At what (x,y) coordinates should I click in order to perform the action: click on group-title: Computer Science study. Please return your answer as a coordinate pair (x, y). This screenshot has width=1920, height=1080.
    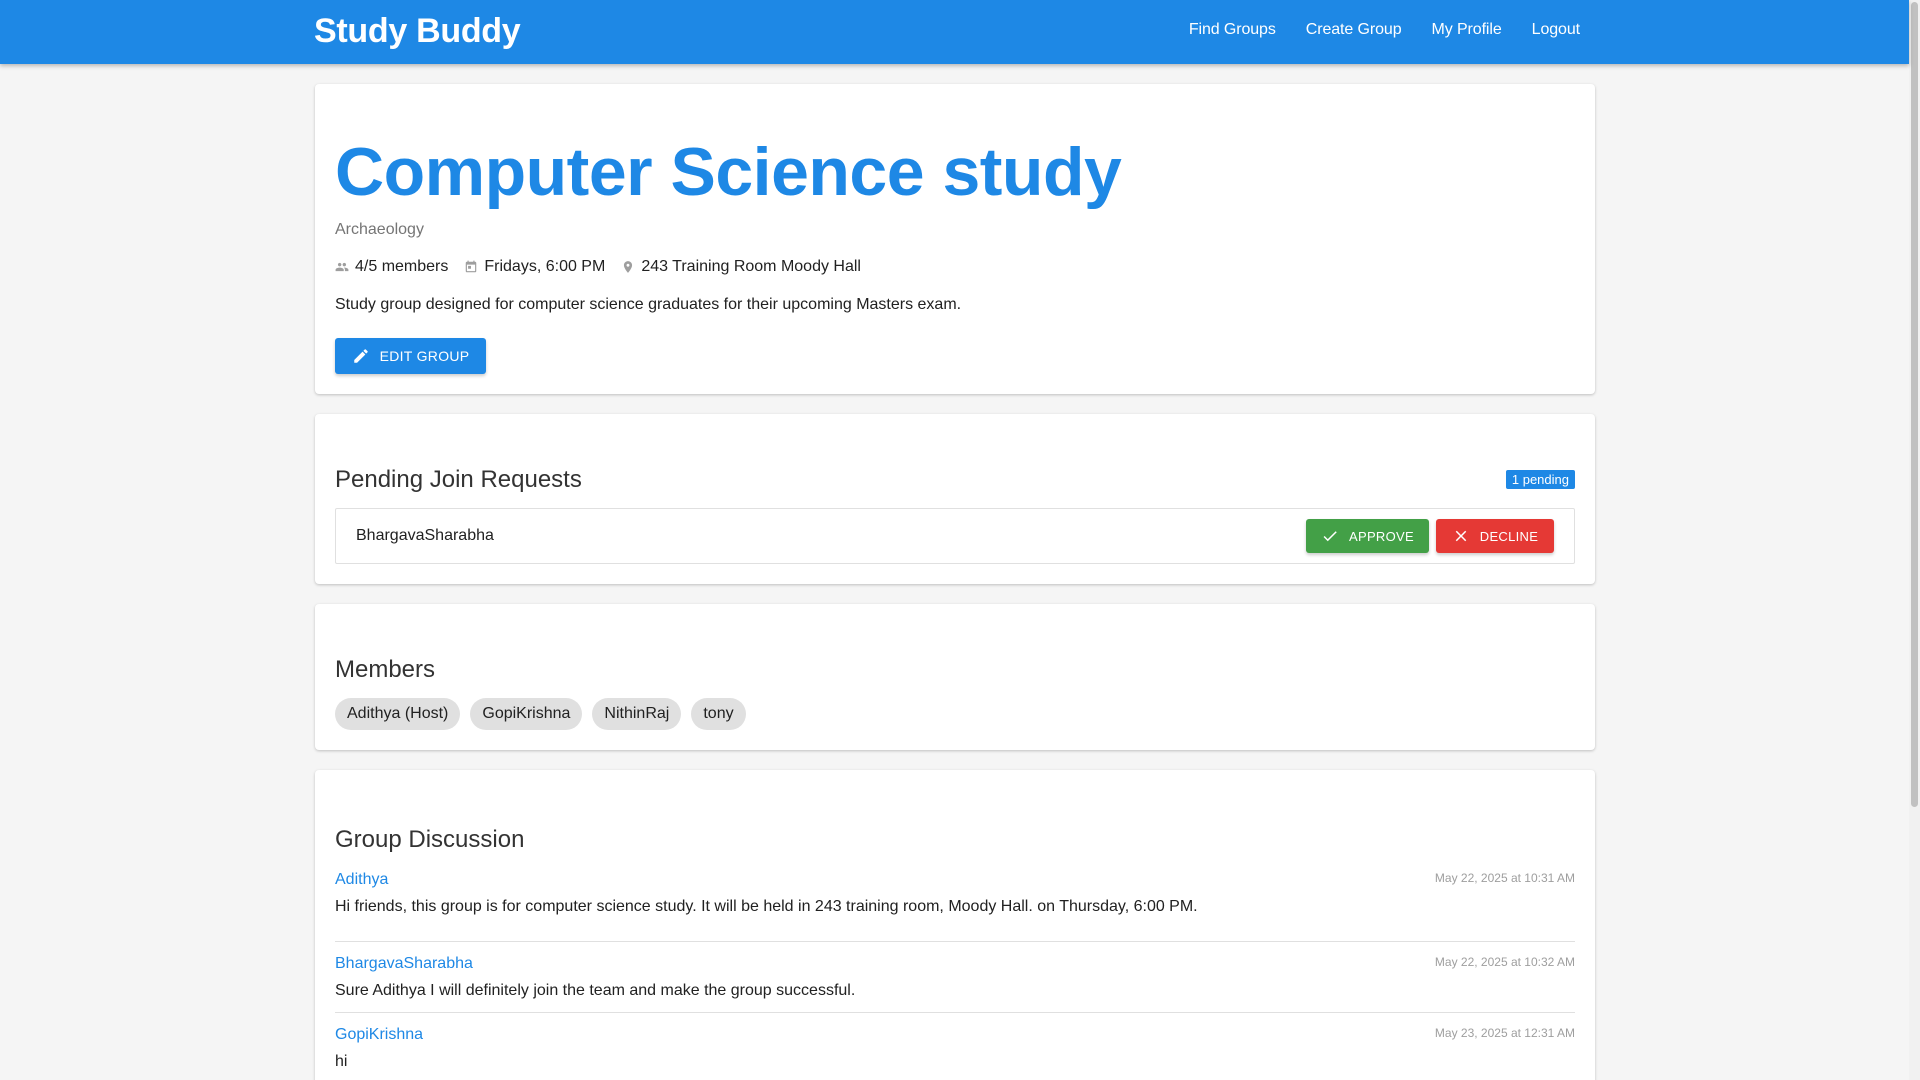
    Looking at the image, I should click on (728, 172).